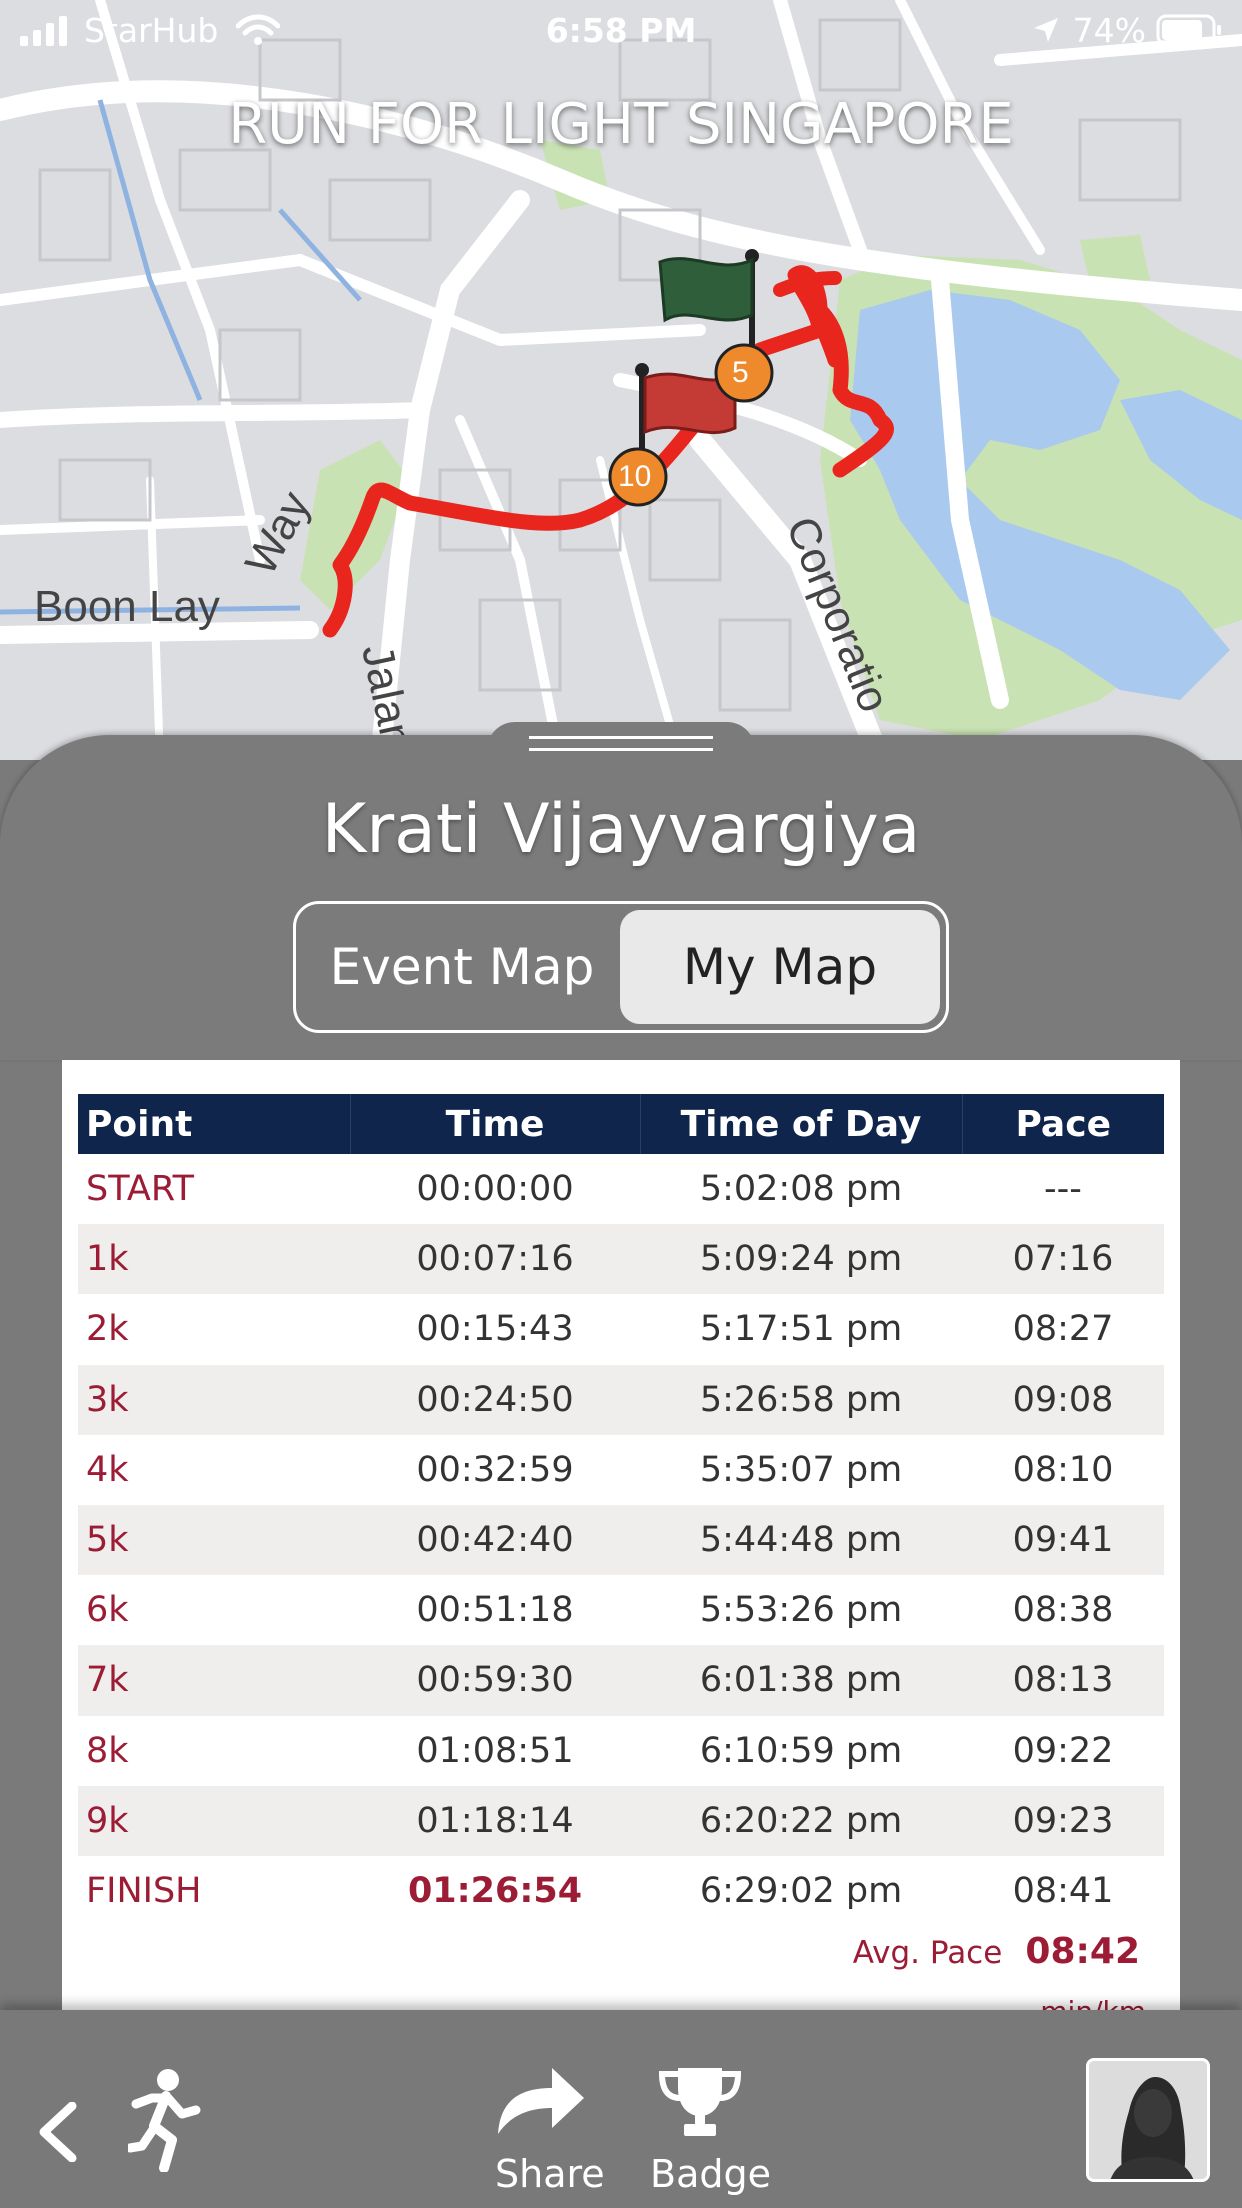  I want to click on cell-time-of-day: 6:10:59 pm, so click(801, 1750).